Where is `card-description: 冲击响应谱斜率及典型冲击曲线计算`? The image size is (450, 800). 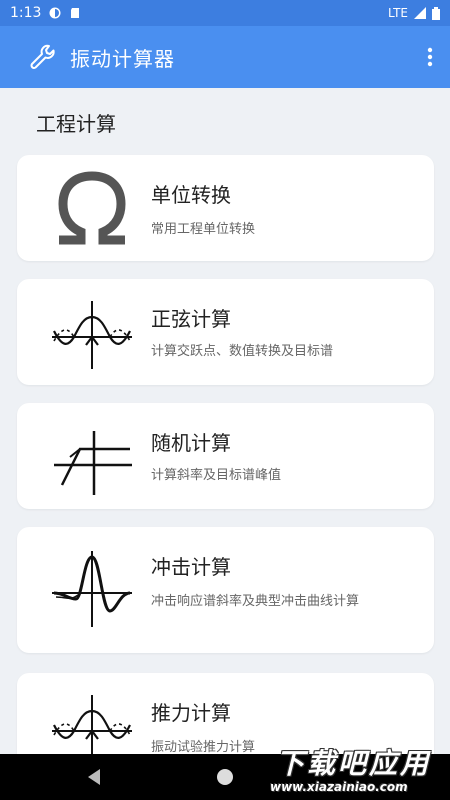 card-description: 冲击响应谱斜率及典型冲击曲线计算 is located at coordinates (255, 601).